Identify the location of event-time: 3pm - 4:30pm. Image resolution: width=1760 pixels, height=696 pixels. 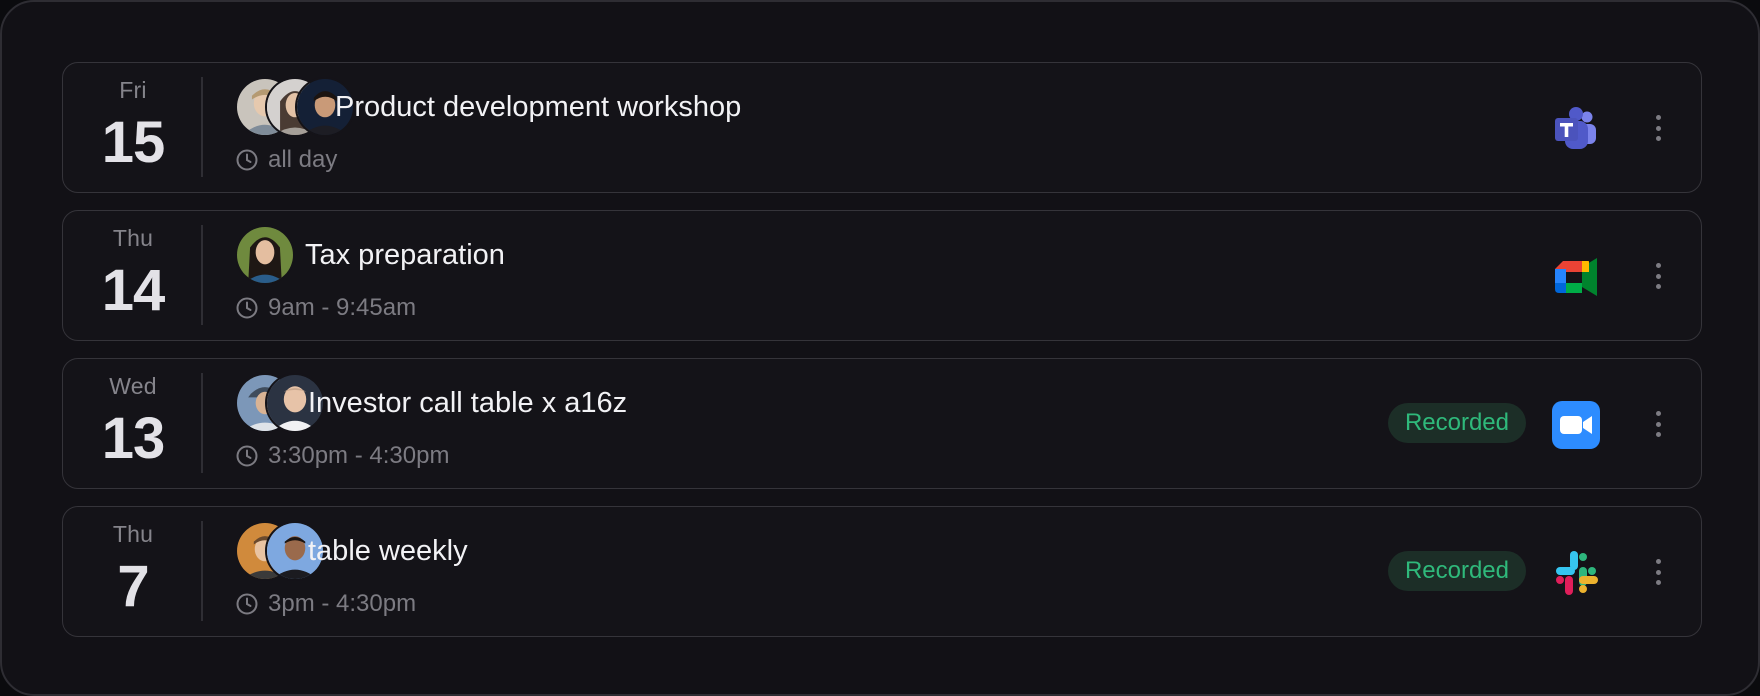
(326, 603).